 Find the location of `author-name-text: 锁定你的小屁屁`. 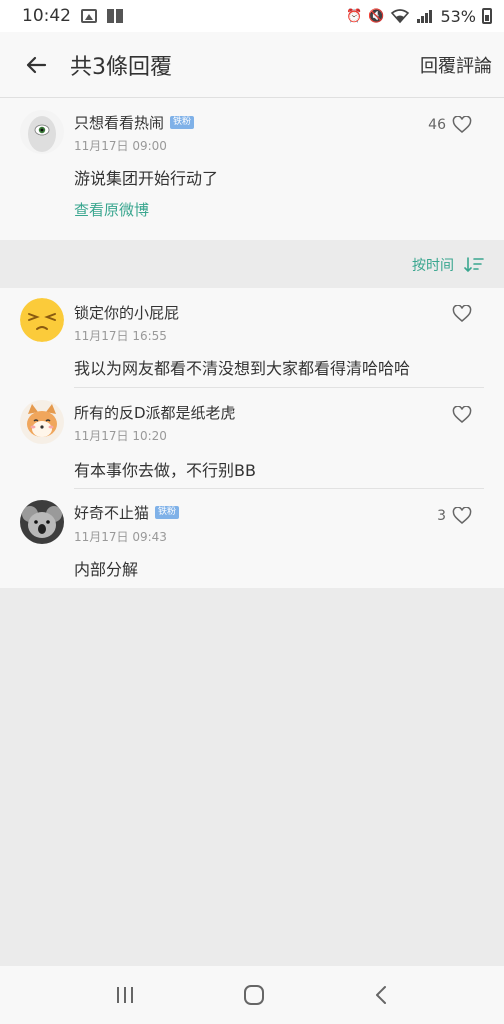

author-name-text: 锁定你的小屁屁 is located at coordinates (127, 313).